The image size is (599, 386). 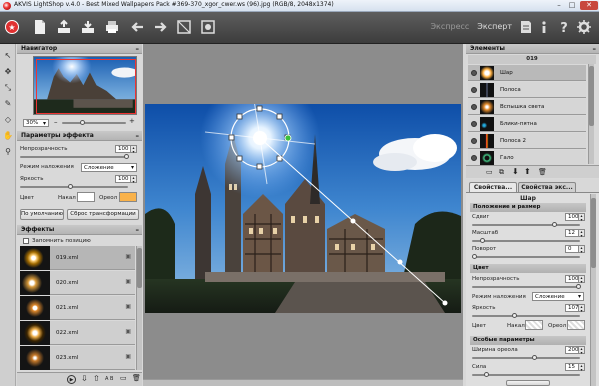 I want to click on halo-width-stepper: ▴ ▾, so click(x=582, y=350).